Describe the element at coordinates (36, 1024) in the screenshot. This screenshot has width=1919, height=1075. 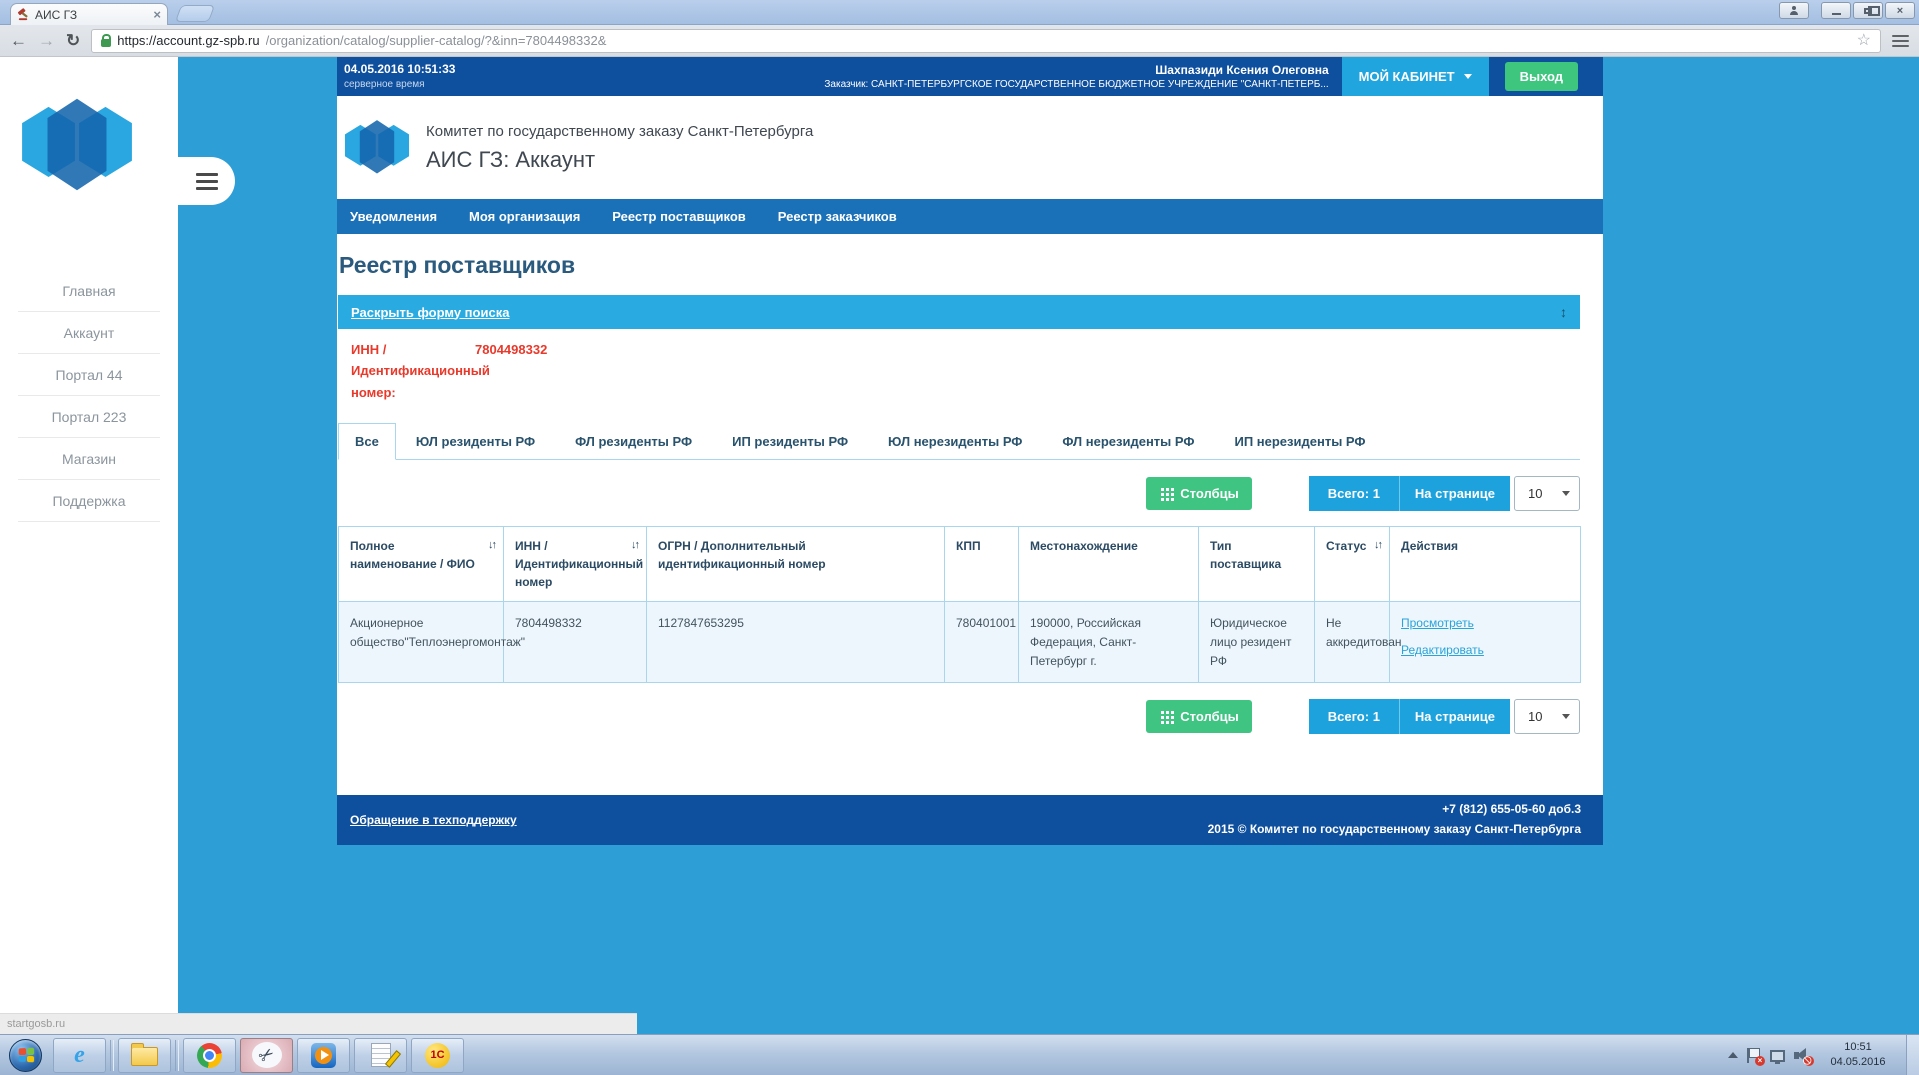
I see `status-url-text: startgosb.ru` at that location.